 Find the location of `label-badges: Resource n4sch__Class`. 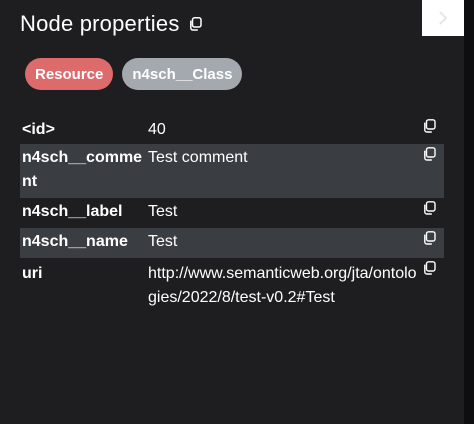

label-badges: Resource n4sch__Class is located at coordinates (134, 74).